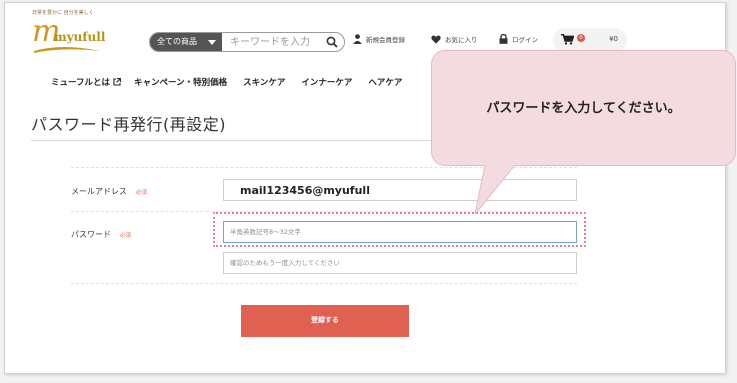 The width and height of the screenshot is (737, 383). I want to click on callout-bubble: パスワードを入力してください。, so click(583, 108).